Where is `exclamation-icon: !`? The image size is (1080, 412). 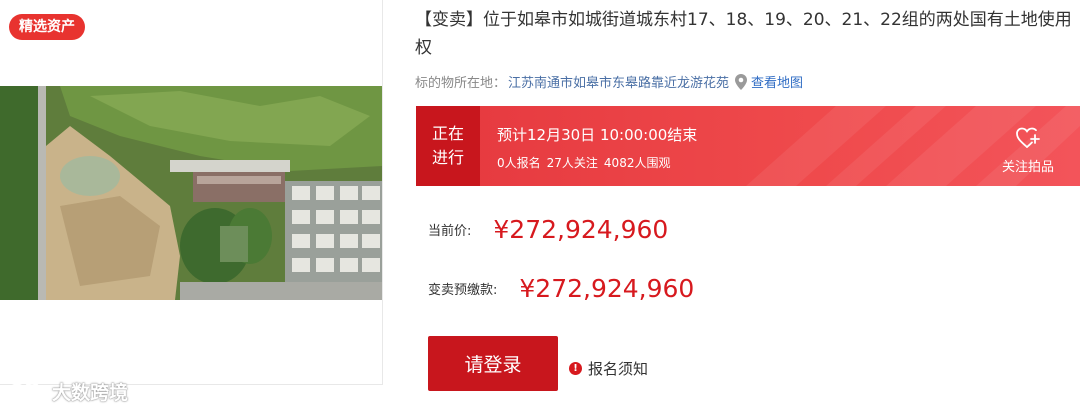 exclamation-icon: ! is located at coordinates (575, 368).